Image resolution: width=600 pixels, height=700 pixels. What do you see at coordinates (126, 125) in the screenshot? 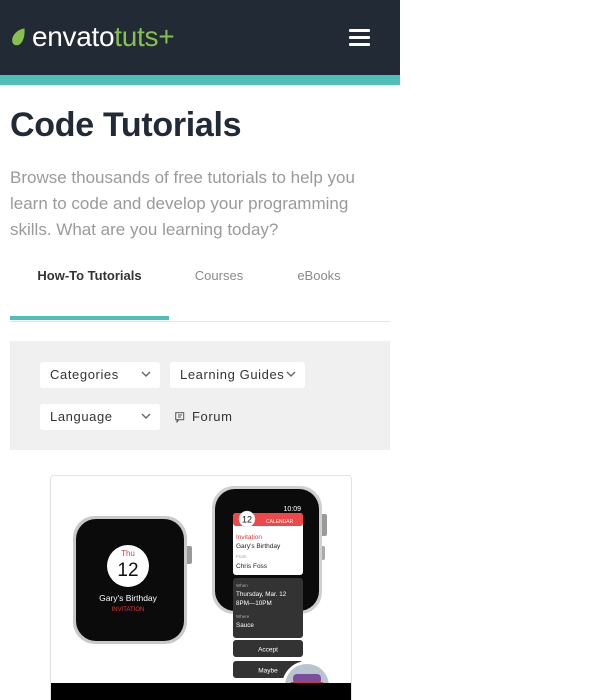
I see `page-title: Code Tutorials` at bounding box center [126, 125].